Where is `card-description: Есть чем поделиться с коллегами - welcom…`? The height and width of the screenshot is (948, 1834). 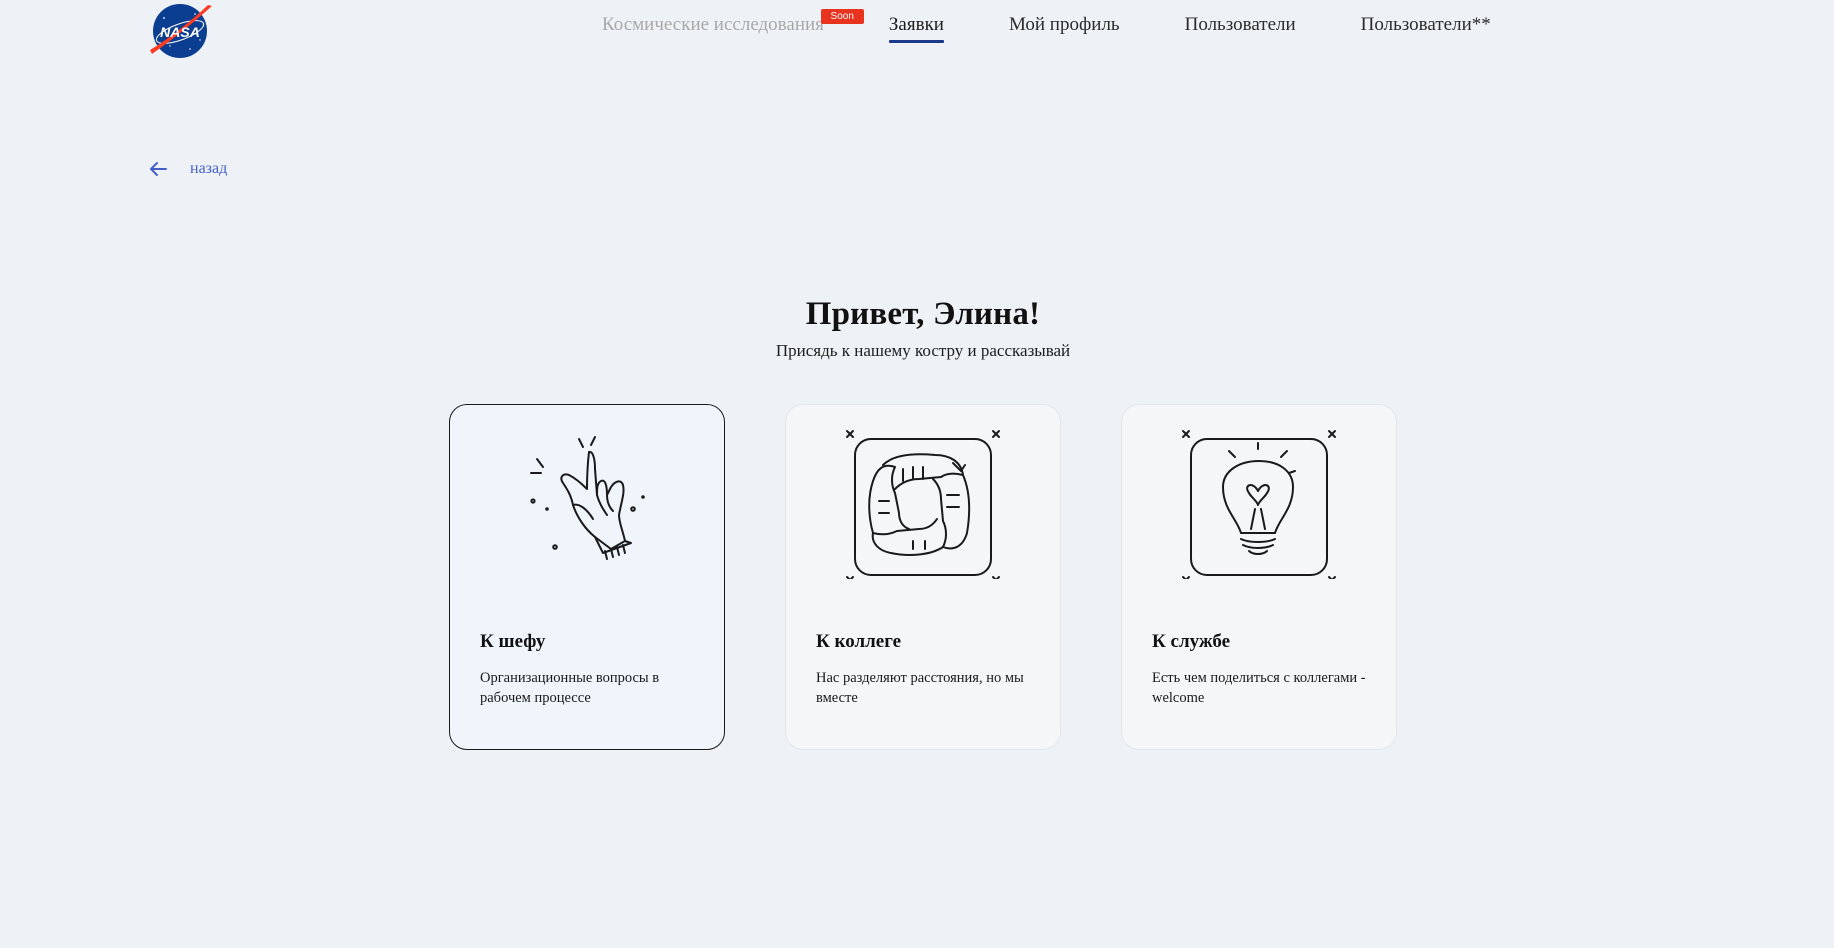 card-description: Есть чем поделиться с коллегами - welcom… is located at coordinates (1259, 688).